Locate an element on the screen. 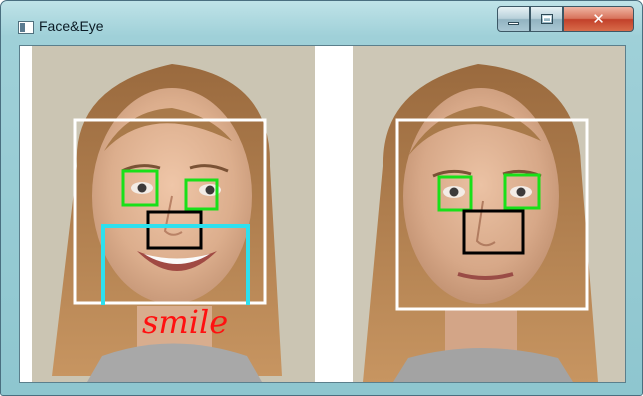  maximize-button is located at coordinates (546, 19).